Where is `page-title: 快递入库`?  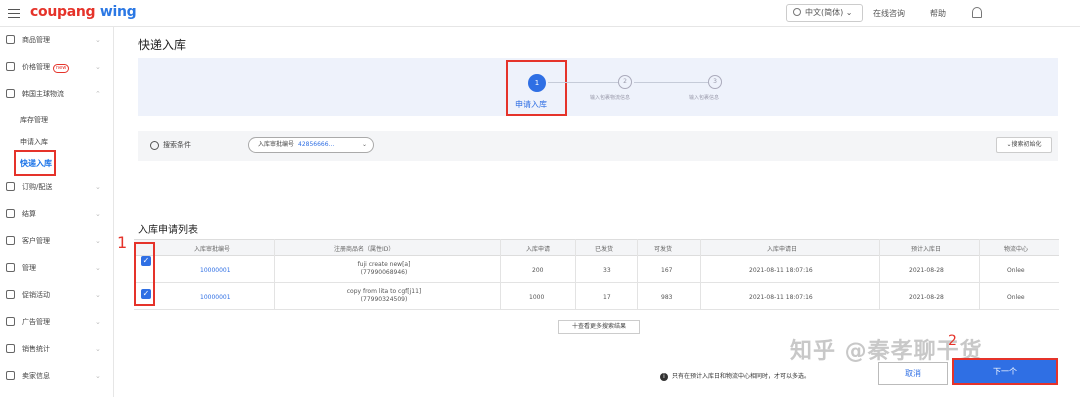 page-title: 快递入库 is located at coordinates (162, 45).